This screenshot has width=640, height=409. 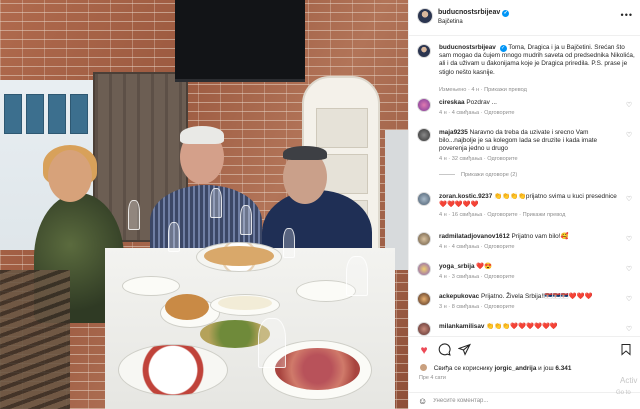 What do you see at coordinates (469, 12) in the screenshot?
I see `author-username-text: buducnostsrbijeav` at bounding box center [469, 12].